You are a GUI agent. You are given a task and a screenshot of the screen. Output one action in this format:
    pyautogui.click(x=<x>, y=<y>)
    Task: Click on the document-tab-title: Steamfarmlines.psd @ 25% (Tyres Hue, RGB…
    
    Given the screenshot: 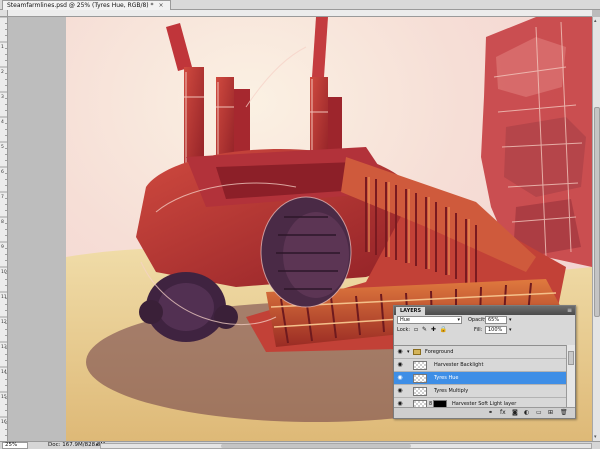 What is the action you would take?
    pyautogui.click(x=80, y=5)
    